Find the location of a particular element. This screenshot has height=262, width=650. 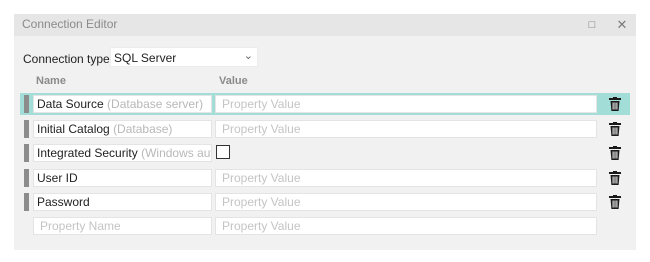

close-button: ✕ is located at coordinates (622, 25).